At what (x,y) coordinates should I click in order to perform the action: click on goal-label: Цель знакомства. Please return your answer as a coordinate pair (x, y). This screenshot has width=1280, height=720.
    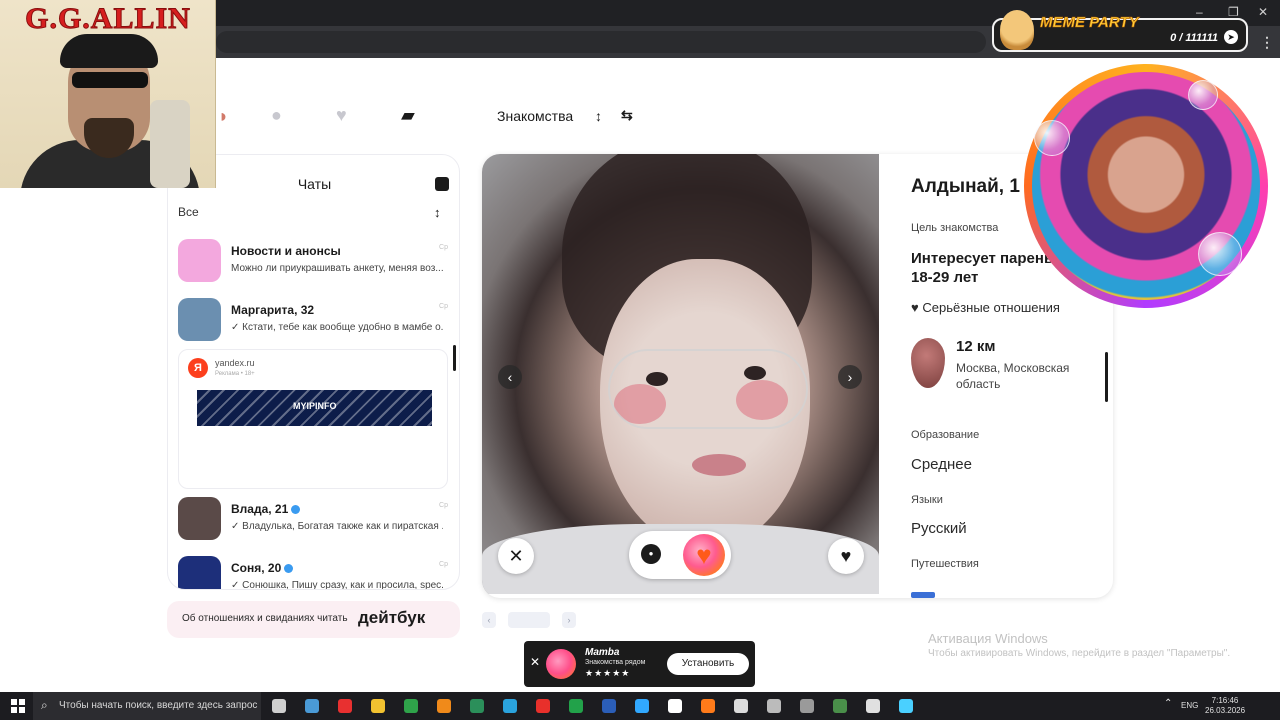
    Looking at the image, I should click on (955, 228).